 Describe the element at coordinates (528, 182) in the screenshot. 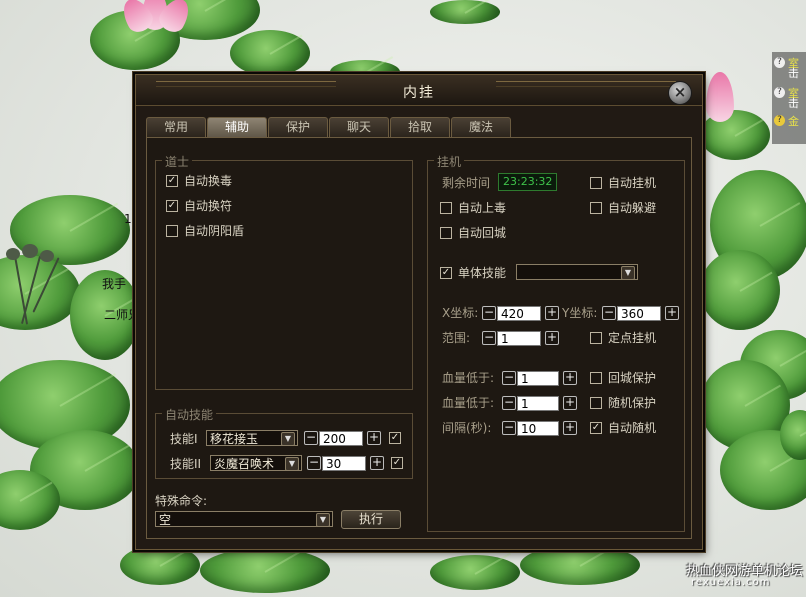

I see `remaining-time-value: 23:23:32` at that location.